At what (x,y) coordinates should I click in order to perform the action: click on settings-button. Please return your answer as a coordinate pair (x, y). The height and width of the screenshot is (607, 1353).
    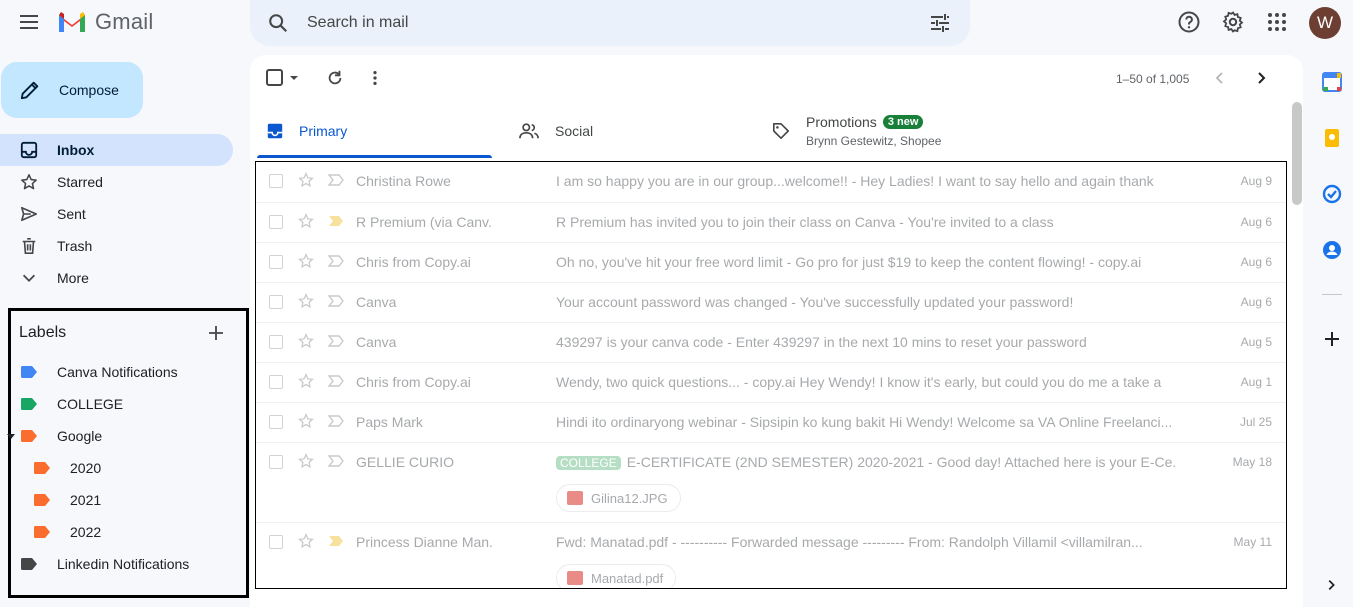
    Looking at the image, I should click on (1233, 22).